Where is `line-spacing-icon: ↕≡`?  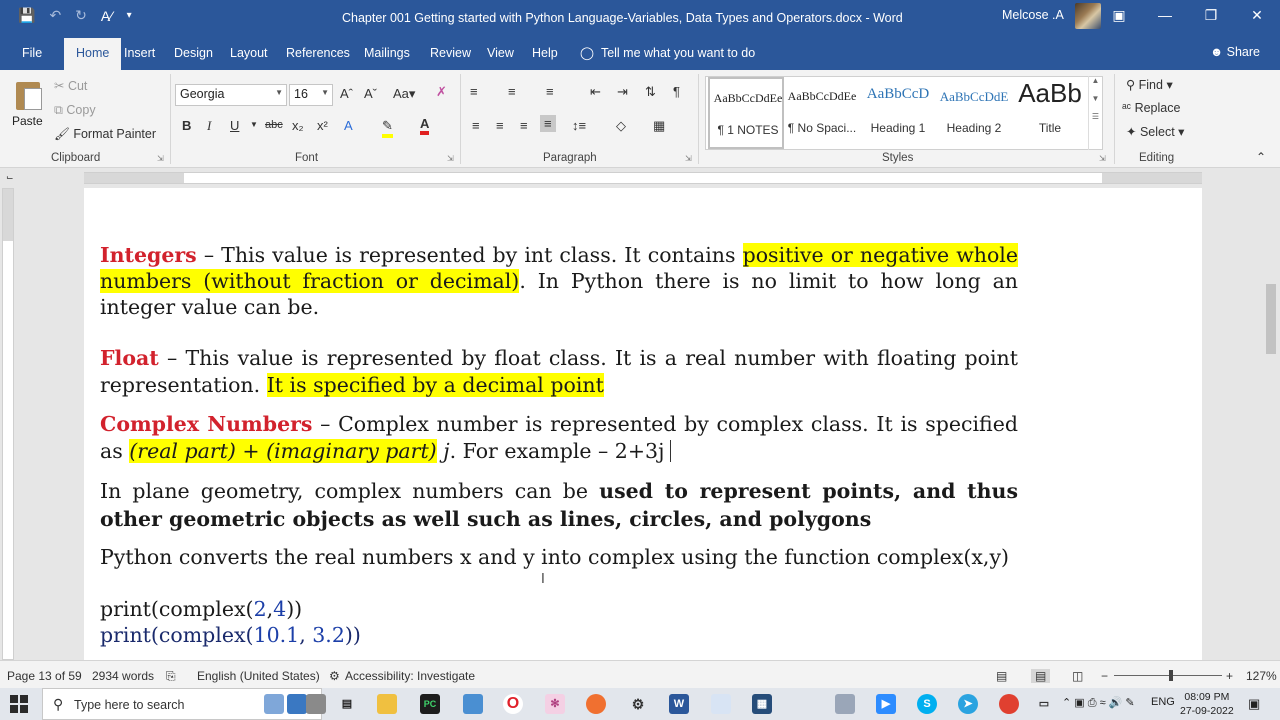 line-spacing-icon: ↕≡ is located at coordinates (579, 125).